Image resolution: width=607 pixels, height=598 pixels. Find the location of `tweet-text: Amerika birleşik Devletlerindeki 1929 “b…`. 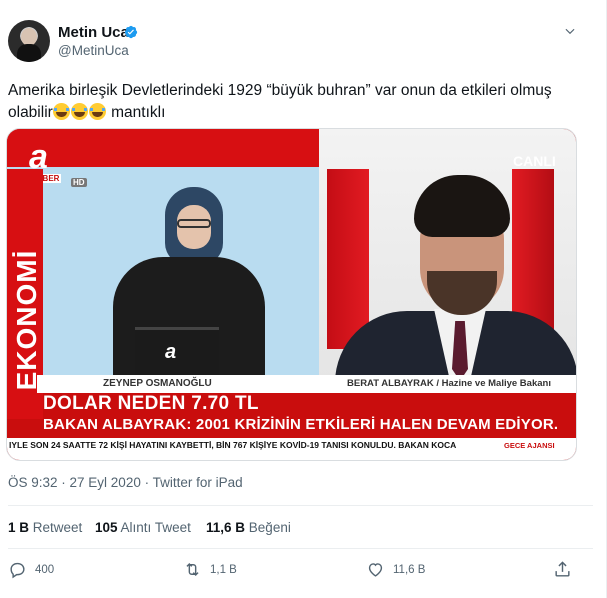

tweet-text: Amerika birleşik Devletlerindeki 1929 “b… is located at coordinates (300, 102).